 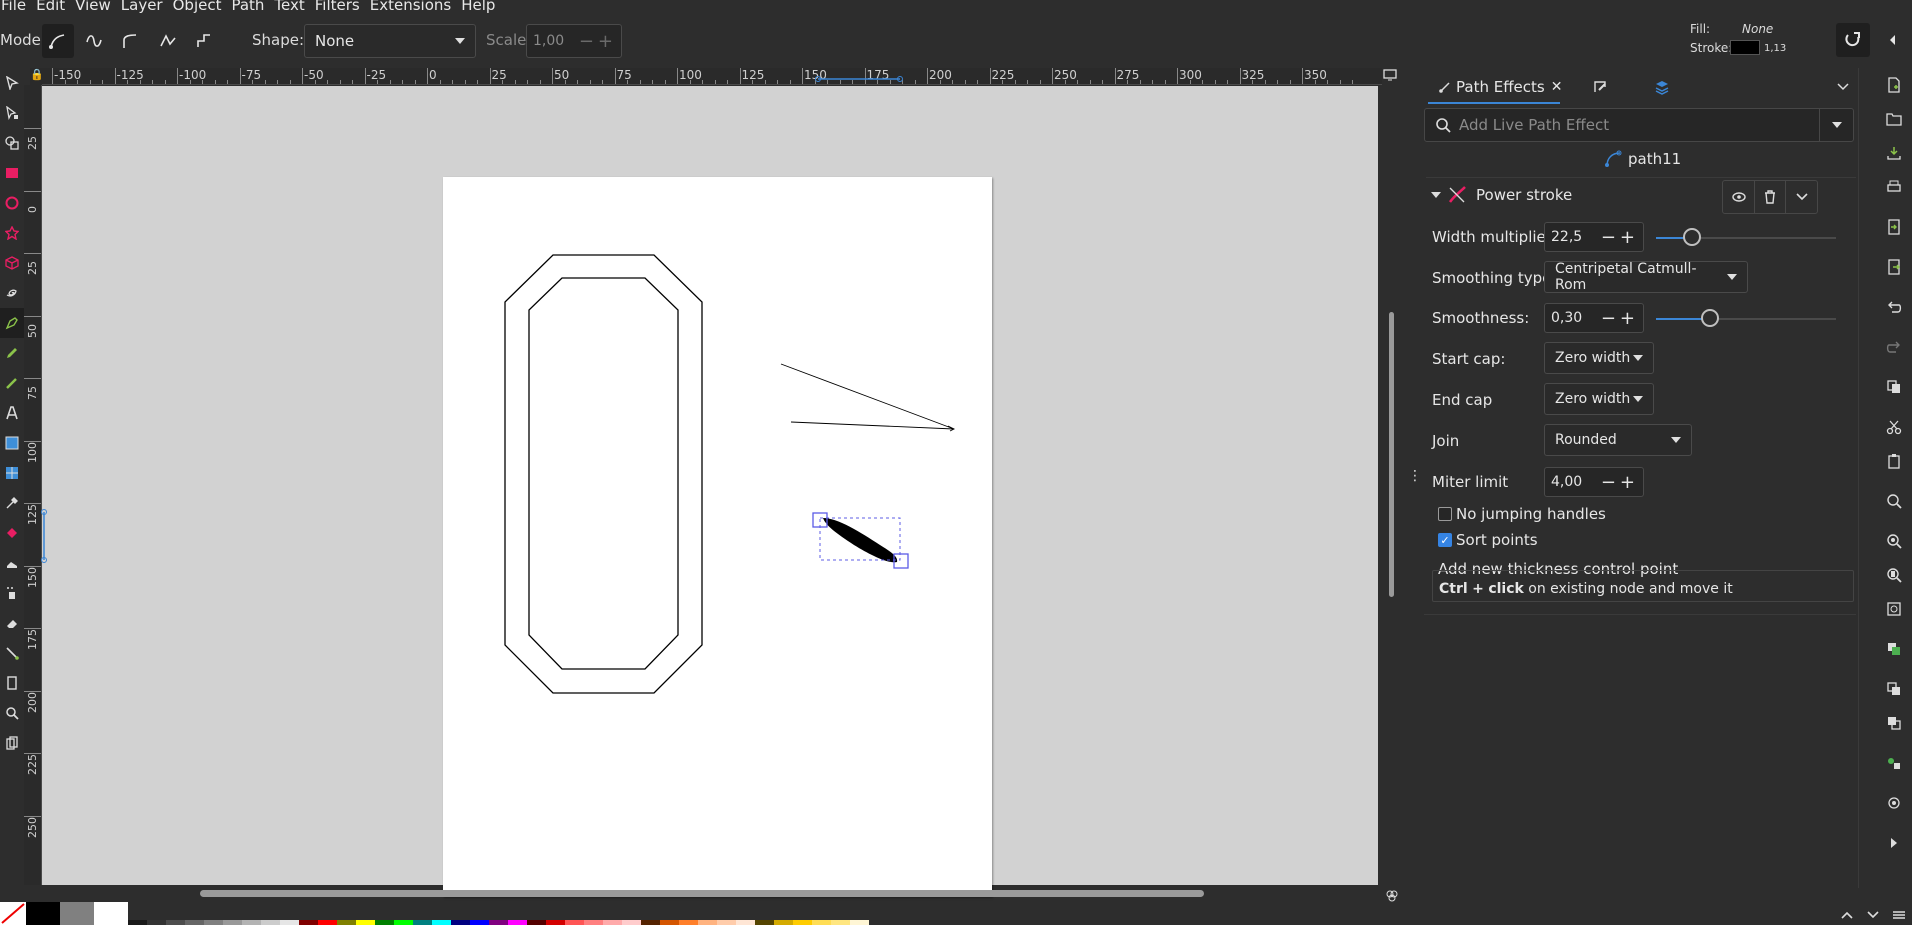 What do you see at coordinates (1769, 197) in the screenshot?
I see `delete-effect-button` at bounding box center [1769, 197].